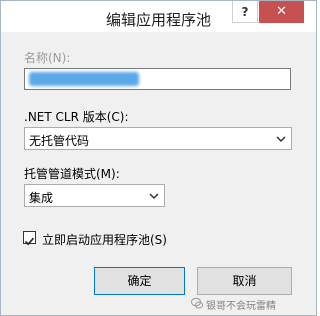 This screenshot has height=316, width=320. I want to click on cancel-button: 取消, so click(244, 281).